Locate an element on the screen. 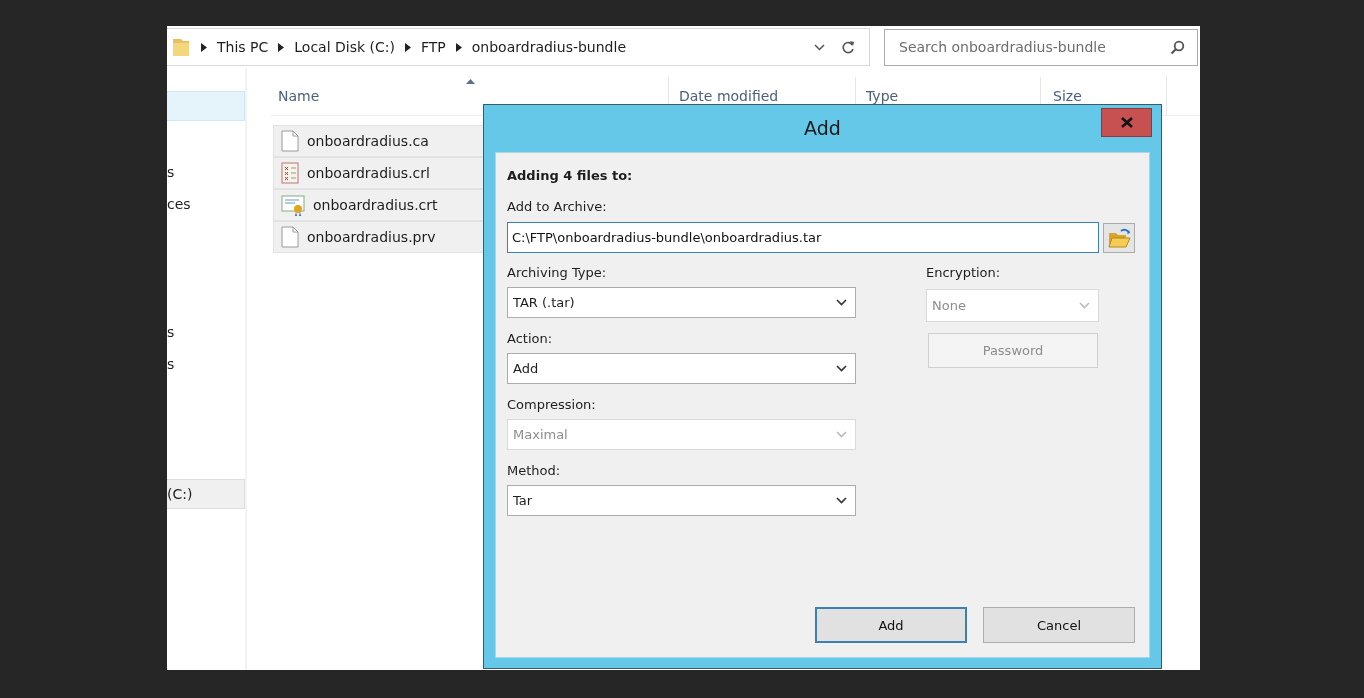 This screenshot has width=1364, height=698. field-label: Method: is located at coordinates (534, 470).